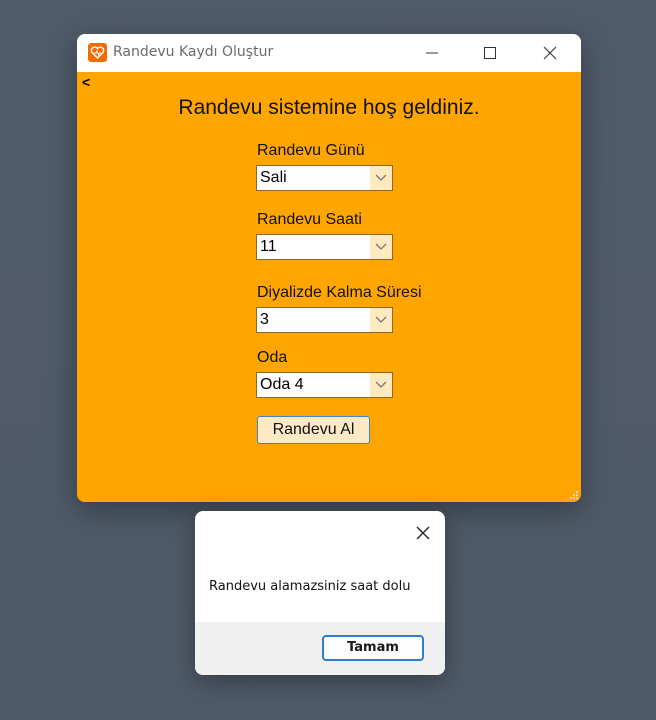 The image size is (656, 720). Describe the element at coordinates (324, 320) in the screenshot. I see `duration-select: 3` at that location.